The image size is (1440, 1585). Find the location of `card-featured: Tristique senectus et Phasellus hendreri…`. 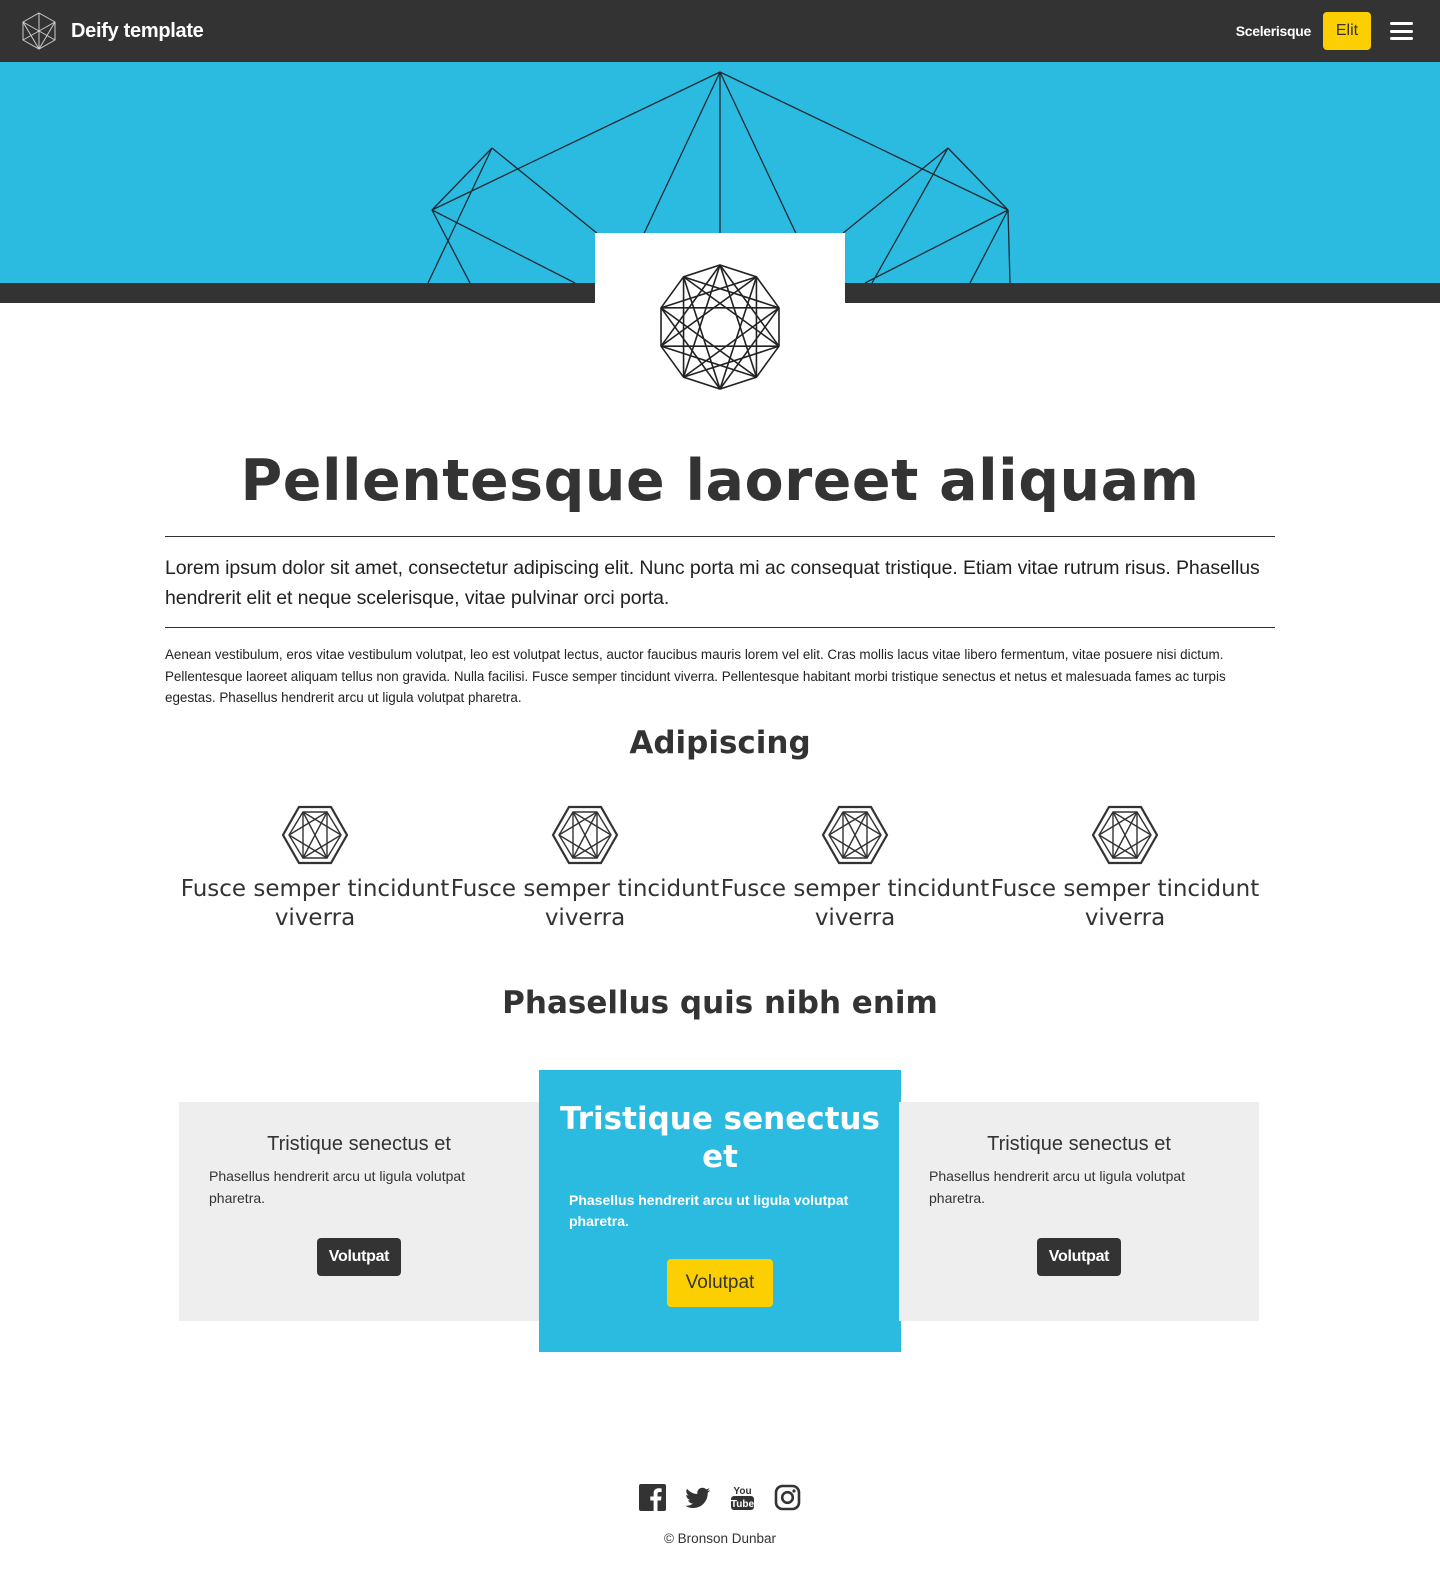

card-featured: Tristique senectus et Phasellus hendreri… is located at coordinates (720, 1211).